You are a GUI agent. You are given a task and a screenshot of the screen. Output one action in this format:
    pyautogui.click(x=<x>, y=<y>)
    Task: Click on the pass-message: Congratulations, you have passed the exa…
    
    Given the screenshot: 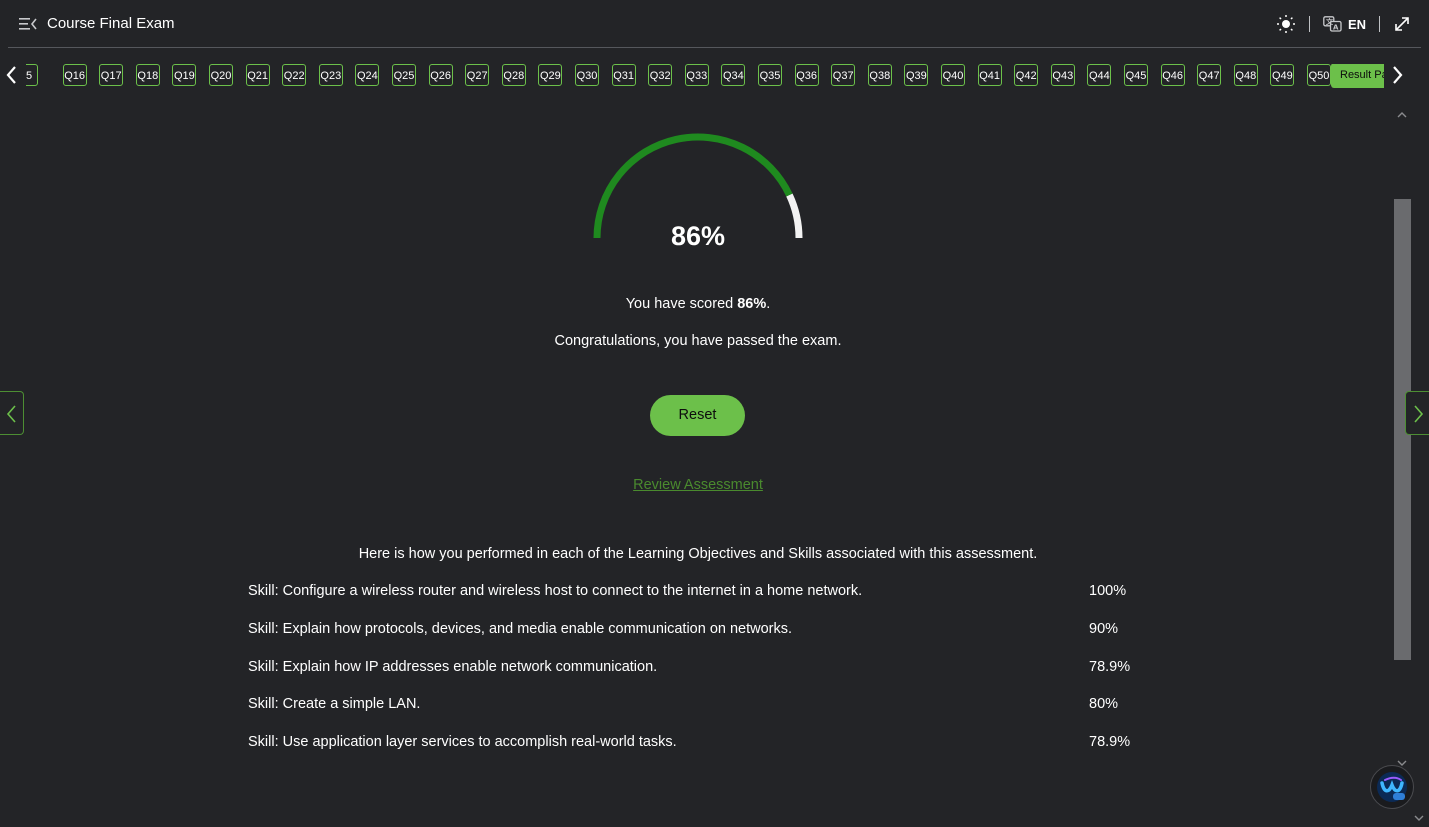 What is the action you would take?
    pyautogui.click(x=698, y=341)
    